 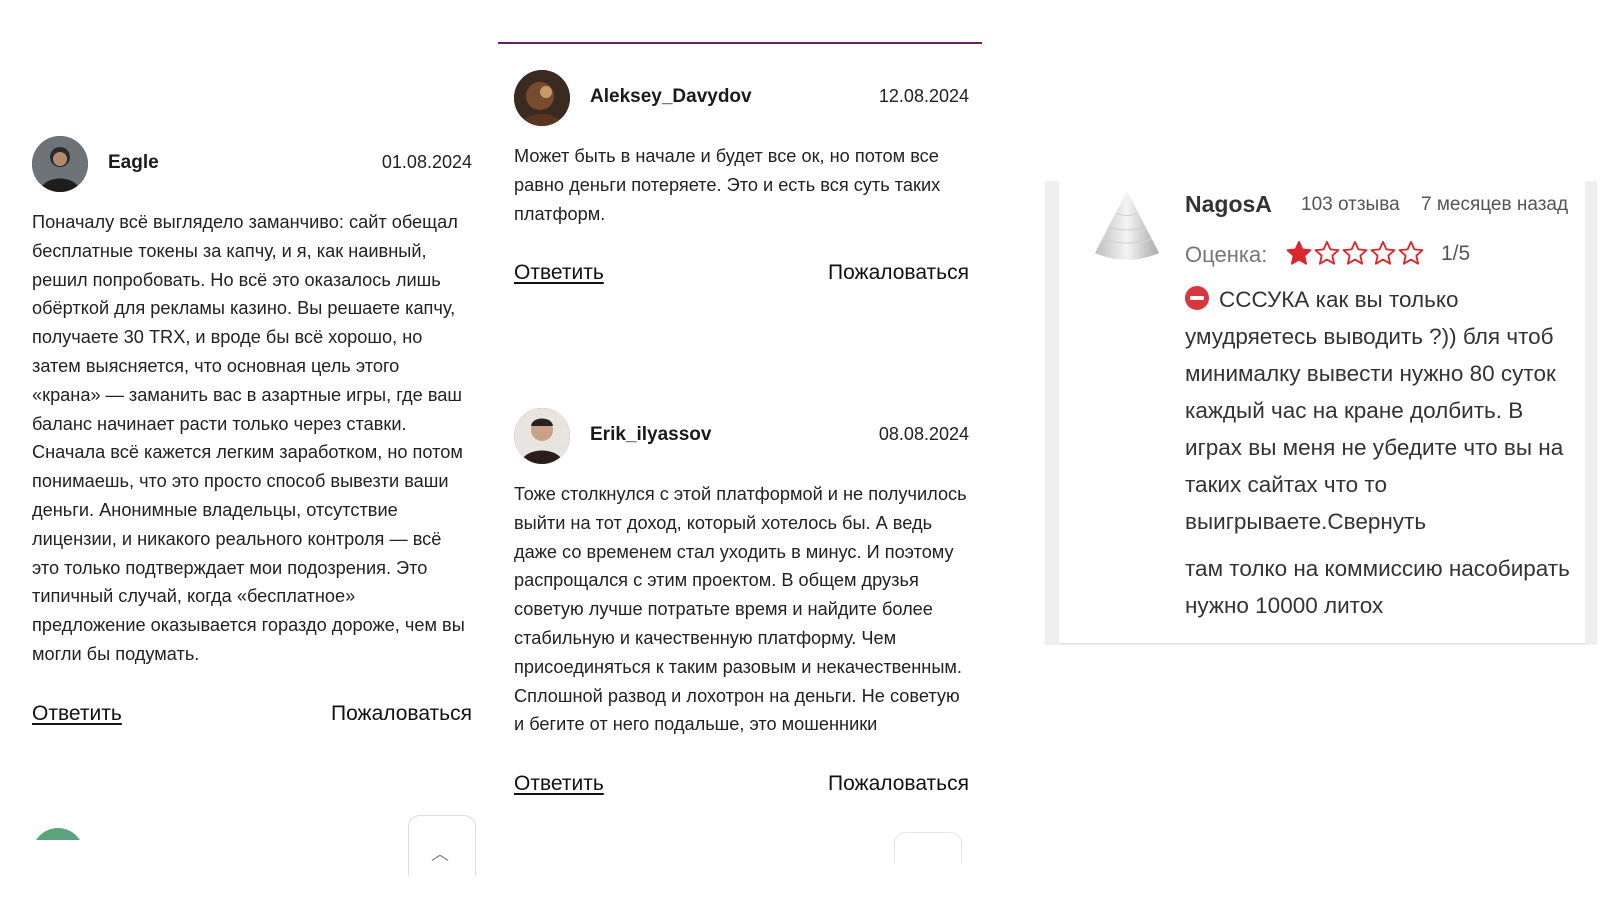 What do you see at coordinates (923, 96) in the screenshot?
I see `review-date: 12.08.2024` at bounding box center [923, 96].